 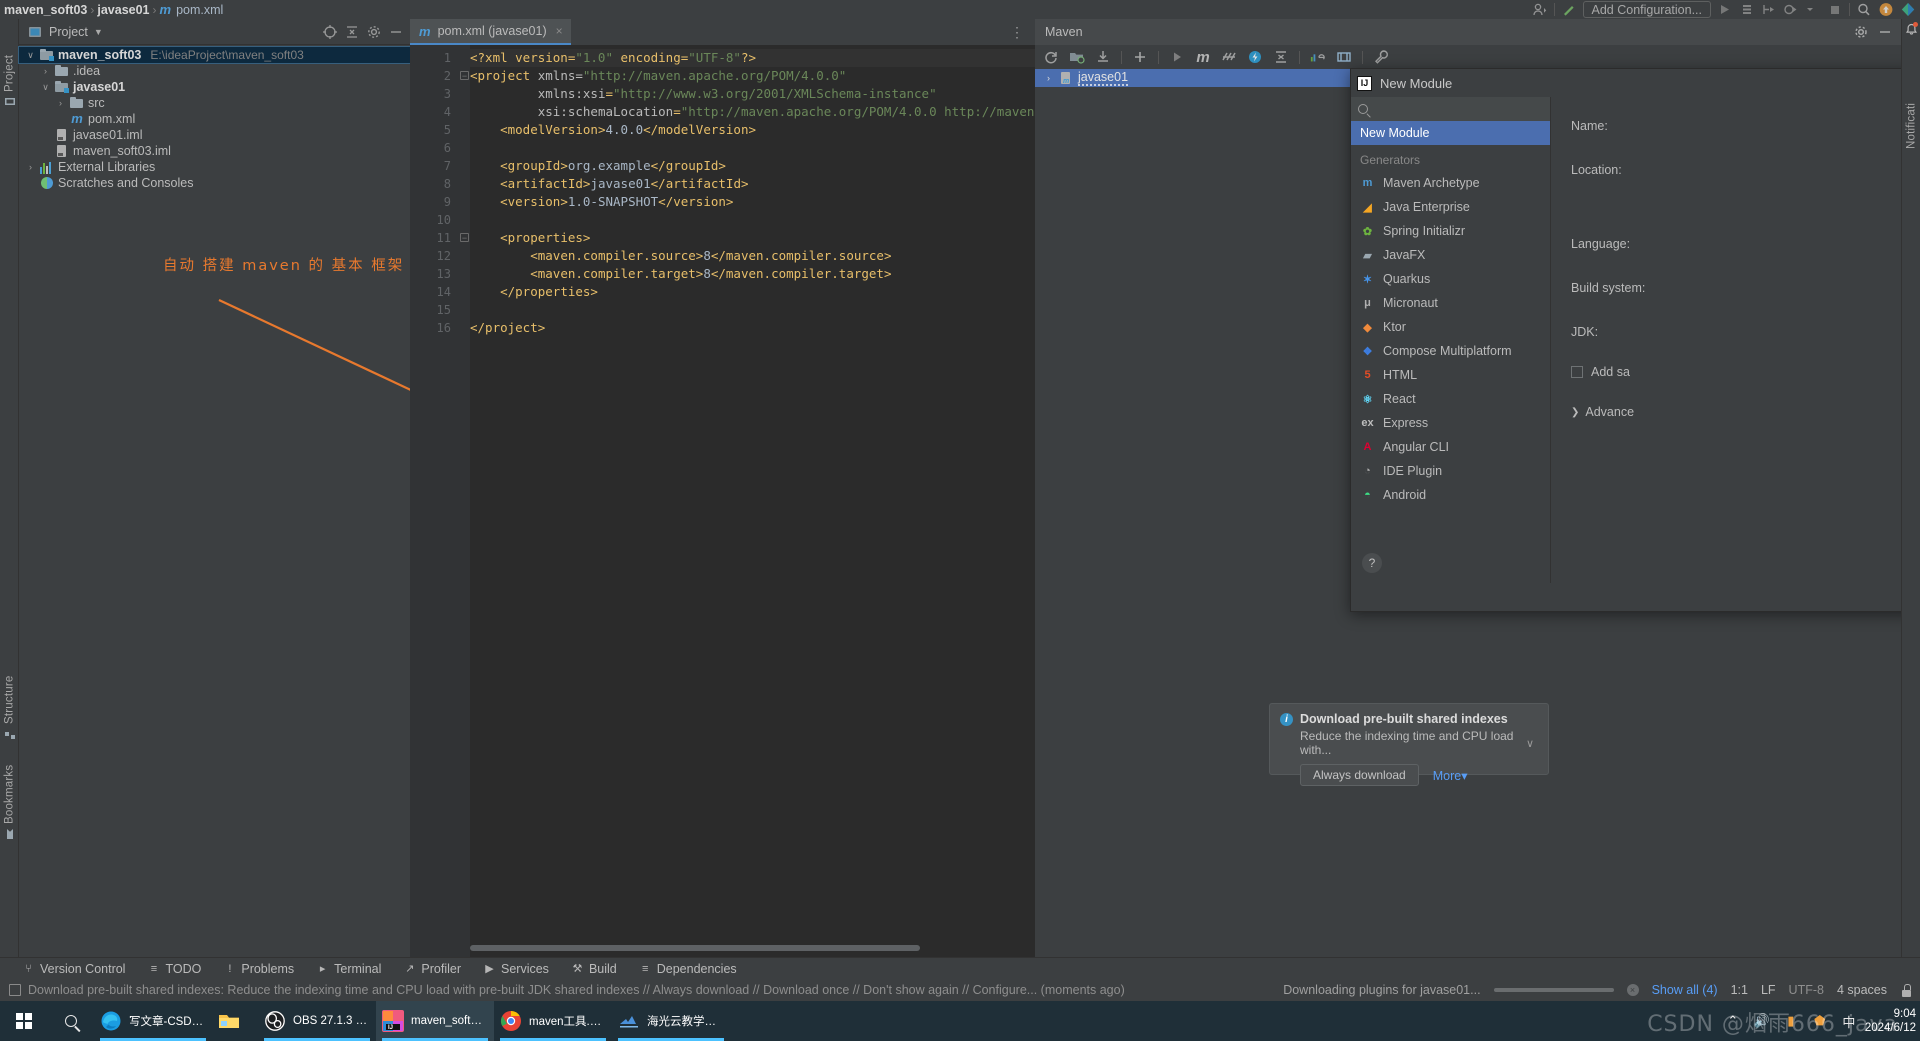 What do you see at coordinates (1381, 57) in the screenshot?
I see `settings-wrench-icon` at bounding box center [1381, 57].